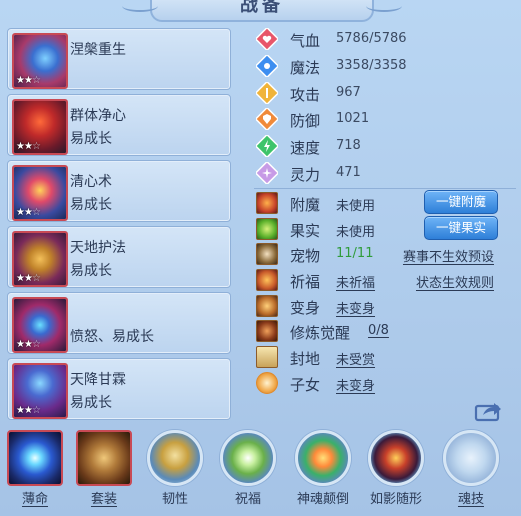  What do you see at coordinates (98, 50) in the screenshot?
I see `skill-name: 涅槃重生` at bounding box center [98, 50].